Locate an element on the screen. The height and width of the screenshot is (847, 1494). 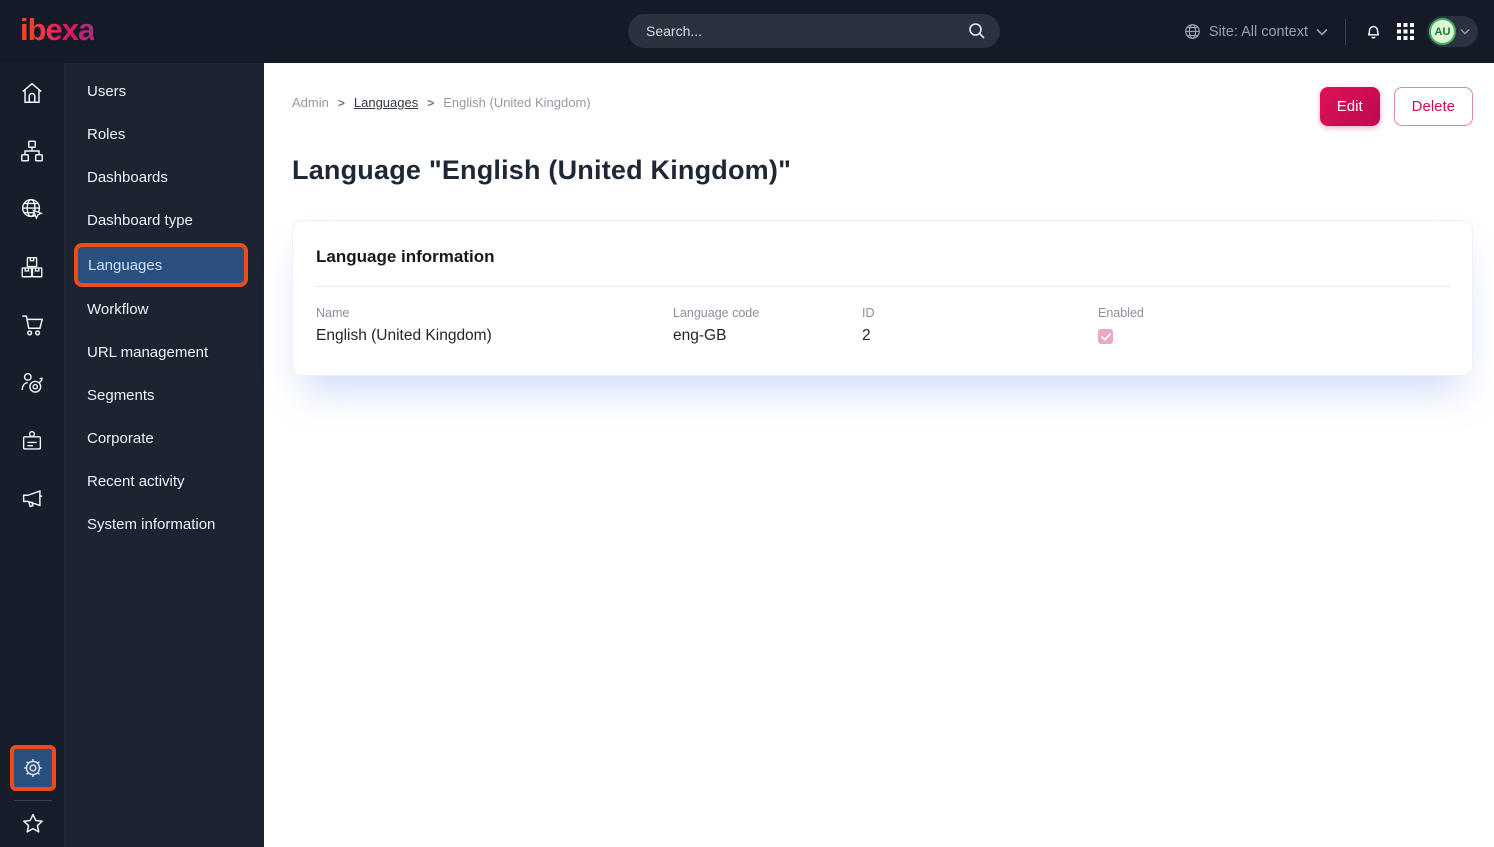
sidebar-item-corporate: Corporate is located at coordinates (164, 438).